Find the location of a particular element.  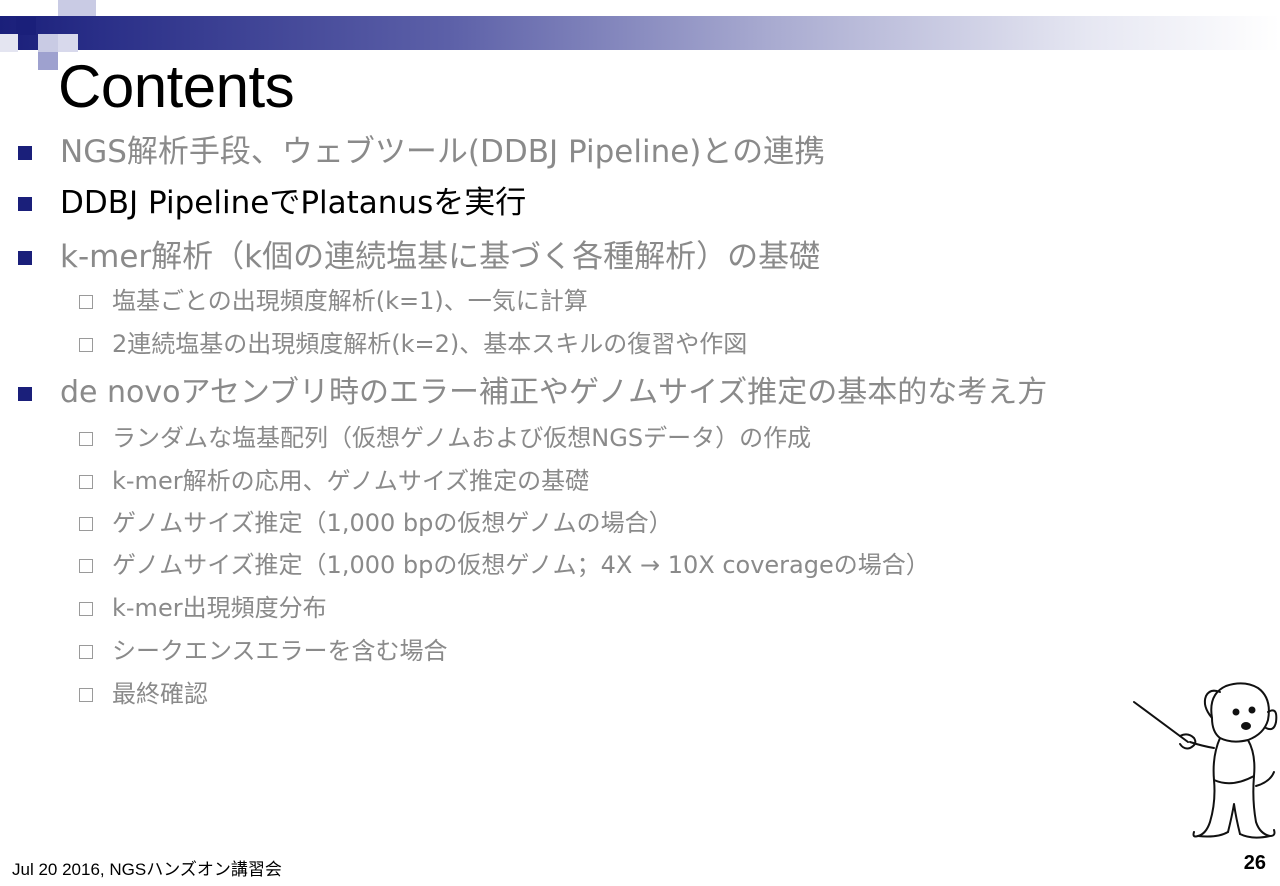

list-item-text: ランダムな塩基配列（仮想ゲノムおよび仮想NGSデータ）の作成 is located at coordinates (462, 438).